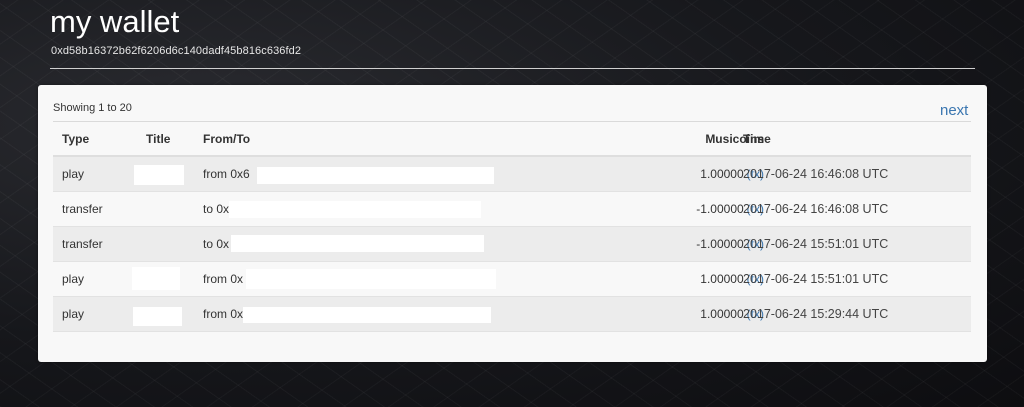 This screenshot has height=407, width=1024. What do you see at coordinates (226, 174) in the screenshot?
I see `cell-from-to: from 0x6` at bounding box center [226, 174].